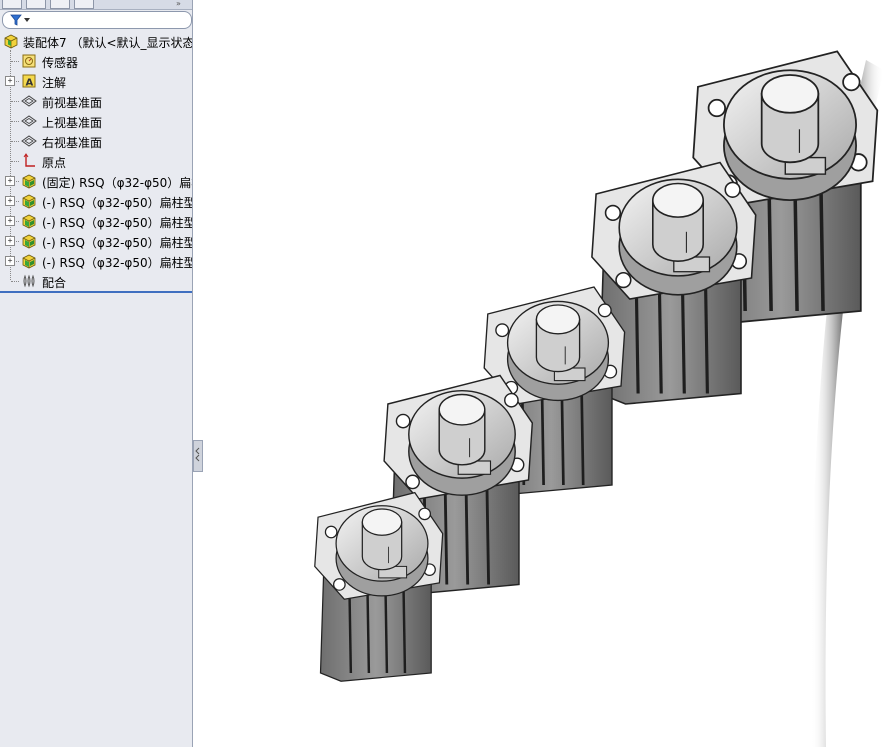 The image size is (892, 750). Describe the element at coordinates (29, 160) in the screenshot. I see `origin-icon` at that location.